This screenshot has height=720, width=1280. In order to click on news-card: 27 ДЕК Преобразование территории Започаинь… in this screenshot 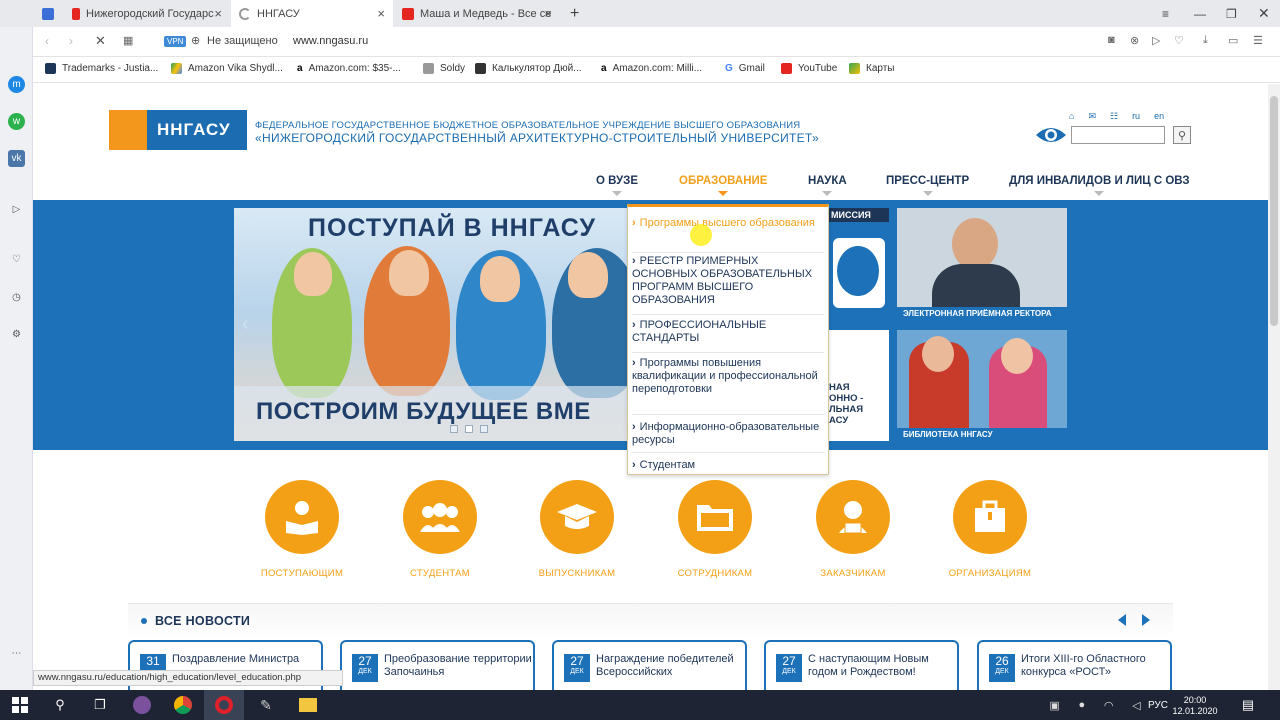, I will do `click(437, 665)`.